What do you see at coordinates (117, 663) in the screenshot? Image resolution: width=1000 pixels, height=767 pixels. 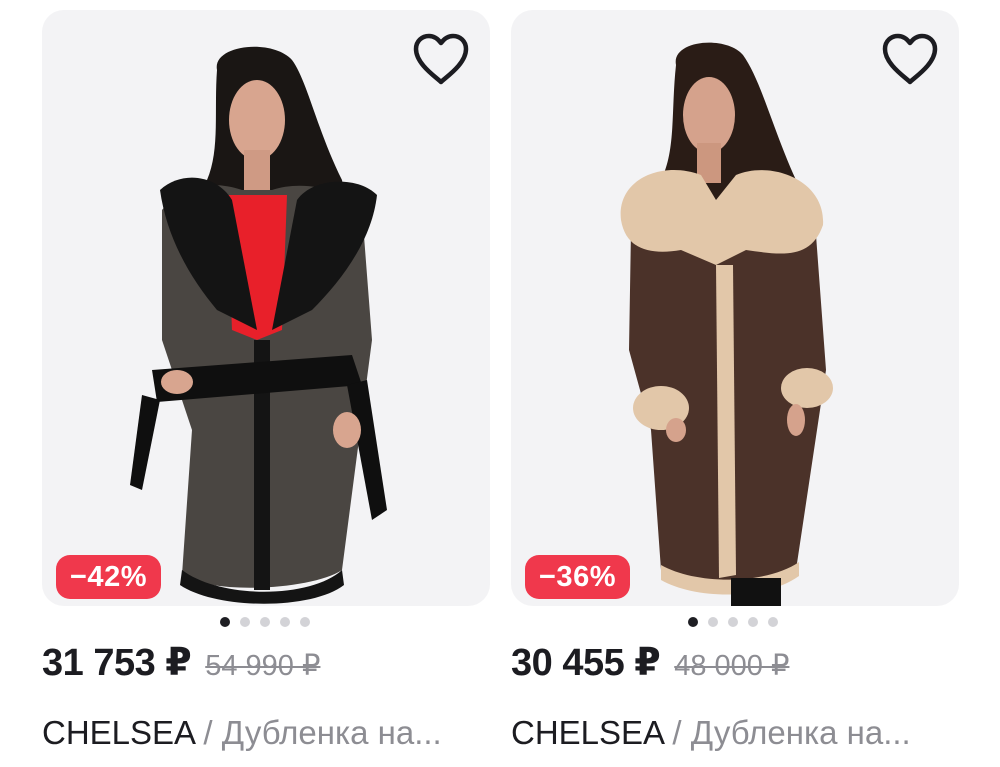 I see `current-price: 31 753 ₽` at bounding box center [117, 663].